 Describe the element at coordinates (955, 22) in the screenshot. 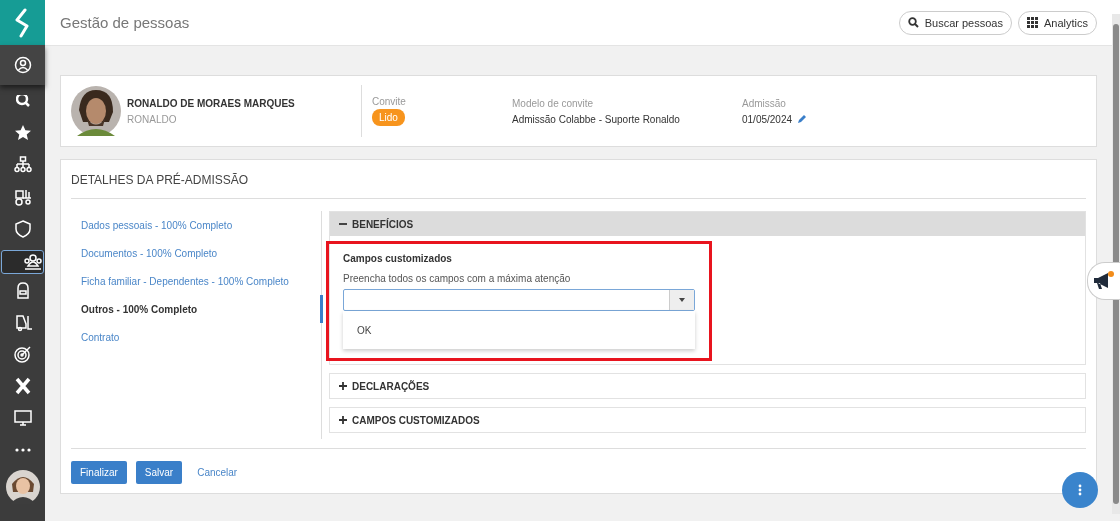

I see `header-button: Buscar pessoas` at that location.